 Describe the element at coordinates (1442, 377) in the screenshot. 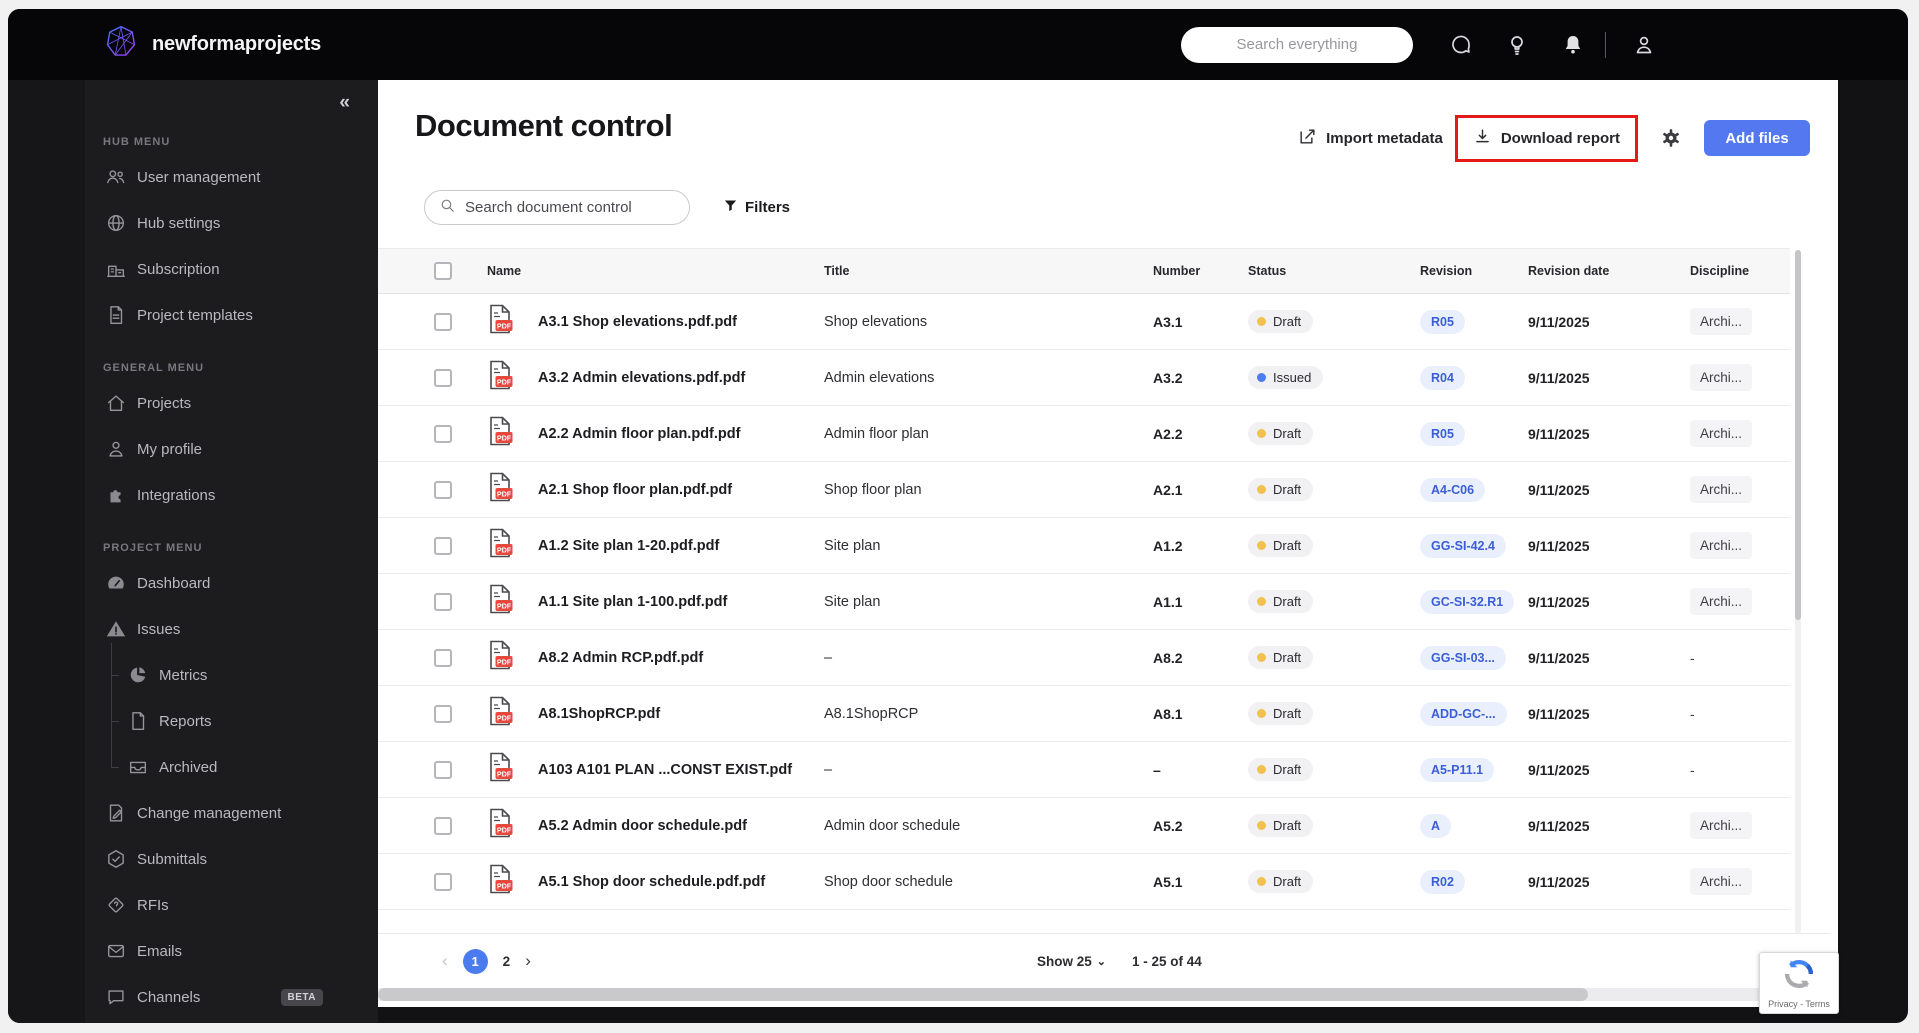

I see `revision-badge: R04` at that location.